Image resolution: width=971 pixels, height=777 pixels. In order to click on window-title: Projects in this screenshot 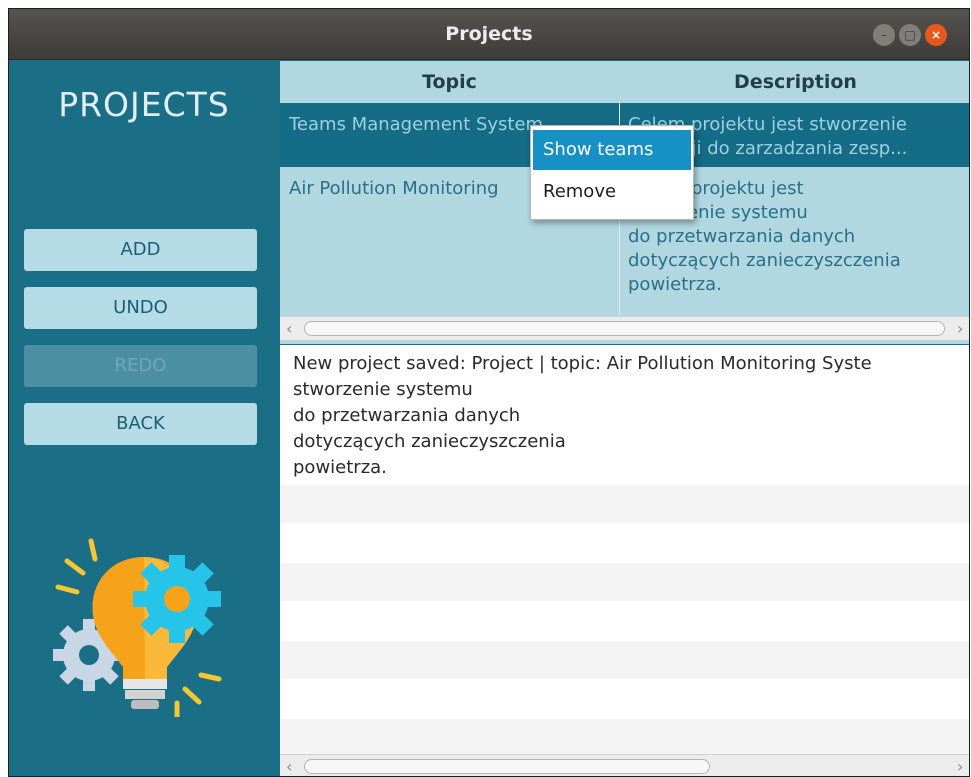, I will do `click(489, 34)`.